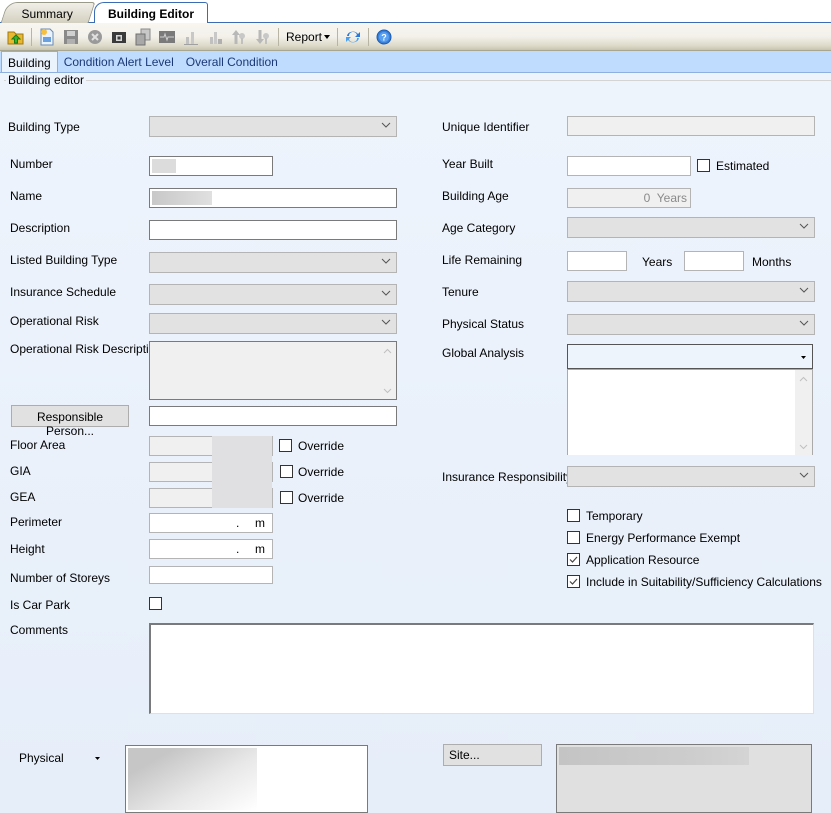  I want to click on height-value: ., so click(238, 549).